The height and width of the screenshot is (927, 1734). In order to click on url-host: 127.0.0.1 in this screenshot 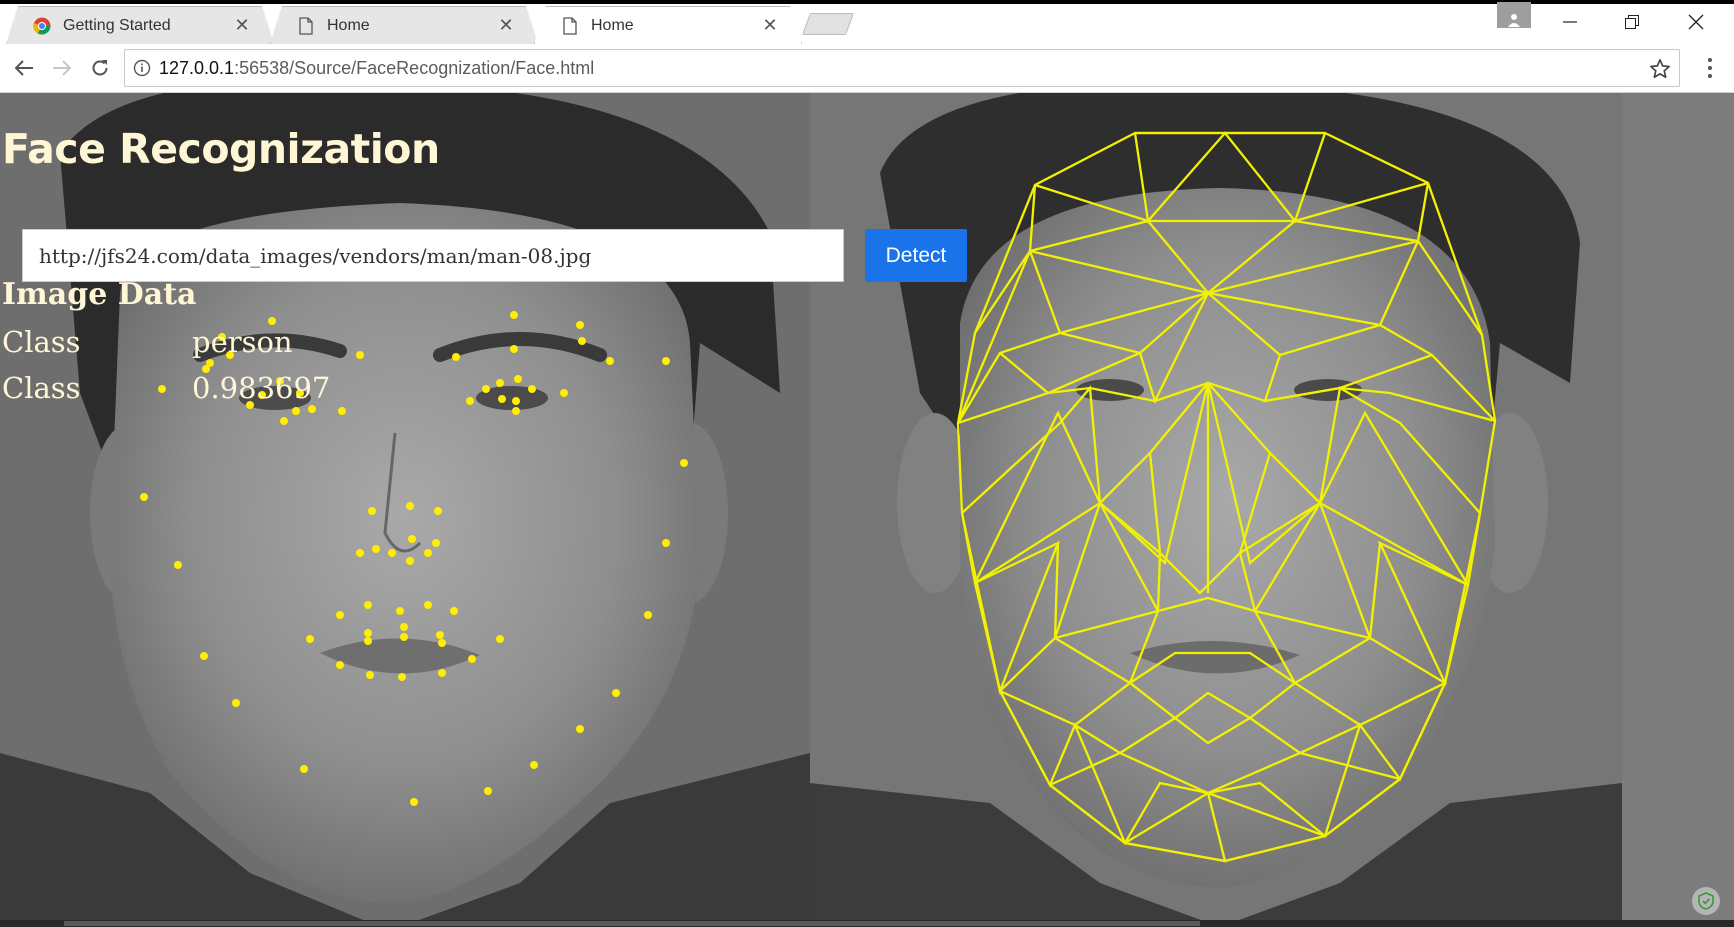, I will do `click(197, 67)`.